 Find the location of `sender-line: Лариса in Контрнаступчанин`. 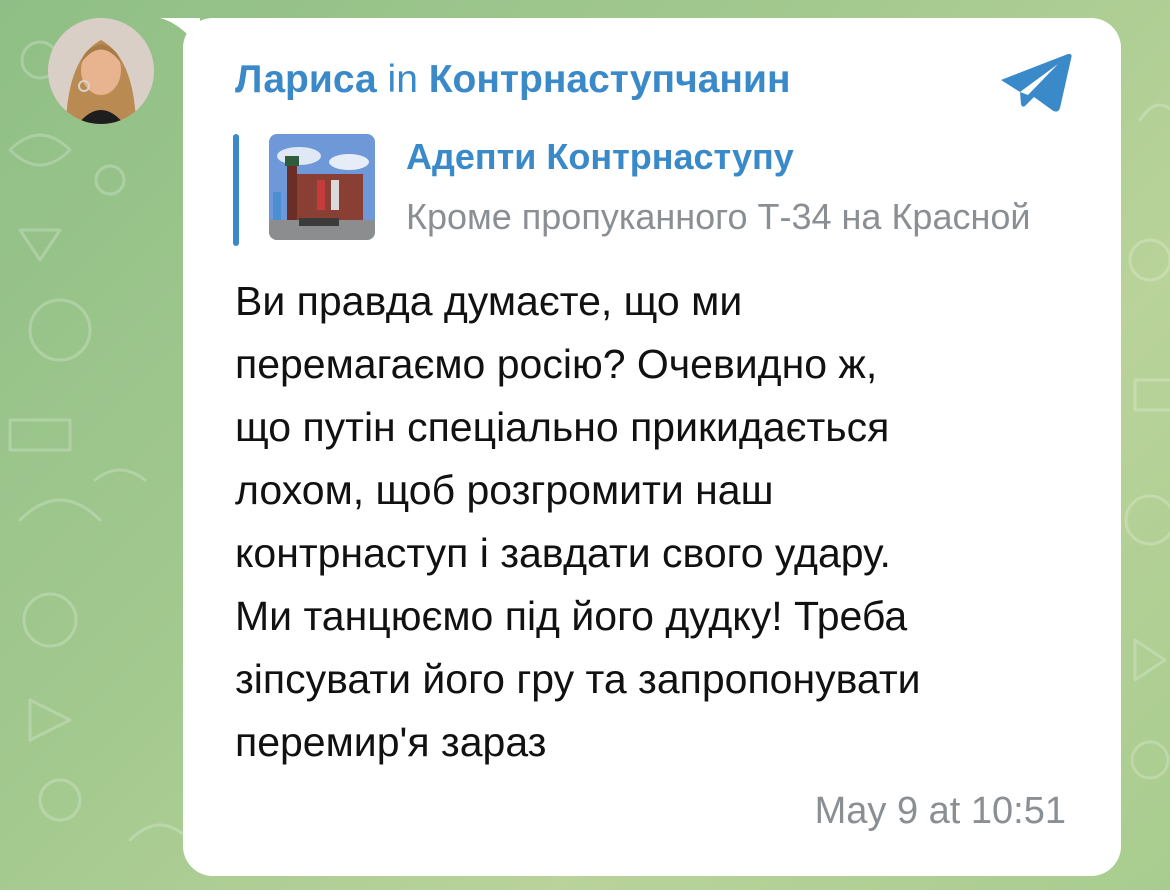

sender-line: Лариса in Контрнаступчанин is located at coordinates (513, 80).